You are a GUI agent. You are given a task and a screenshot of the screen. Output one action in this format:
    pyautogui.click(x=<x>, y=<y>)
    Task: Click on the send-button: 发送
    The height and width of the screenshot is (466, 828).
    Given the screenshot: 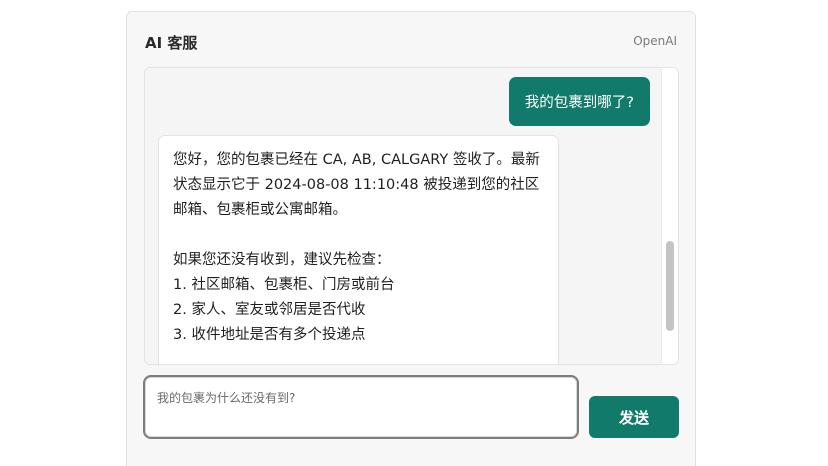 What is the action you would take?
    pyautogui.click(x=634, y=417)
    